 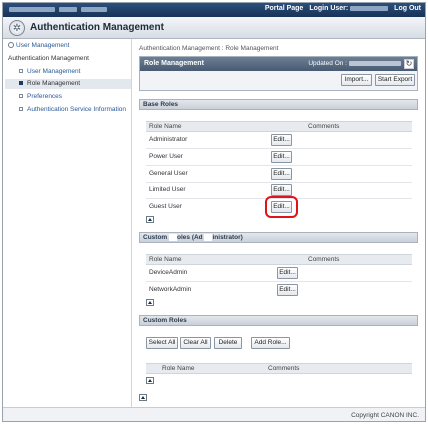 What do you see at coordinates (170, 289) in the screenshot?
I see `role-name: NetworkAdmin` at bounding box center [170, 289].